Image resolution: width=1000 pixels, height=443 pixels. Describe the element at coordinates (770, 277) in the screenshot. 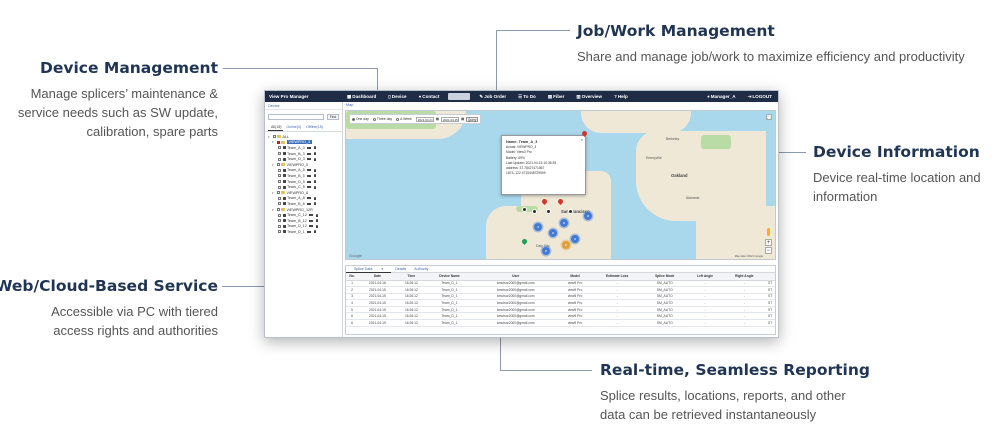

I see `column-header` at that location.